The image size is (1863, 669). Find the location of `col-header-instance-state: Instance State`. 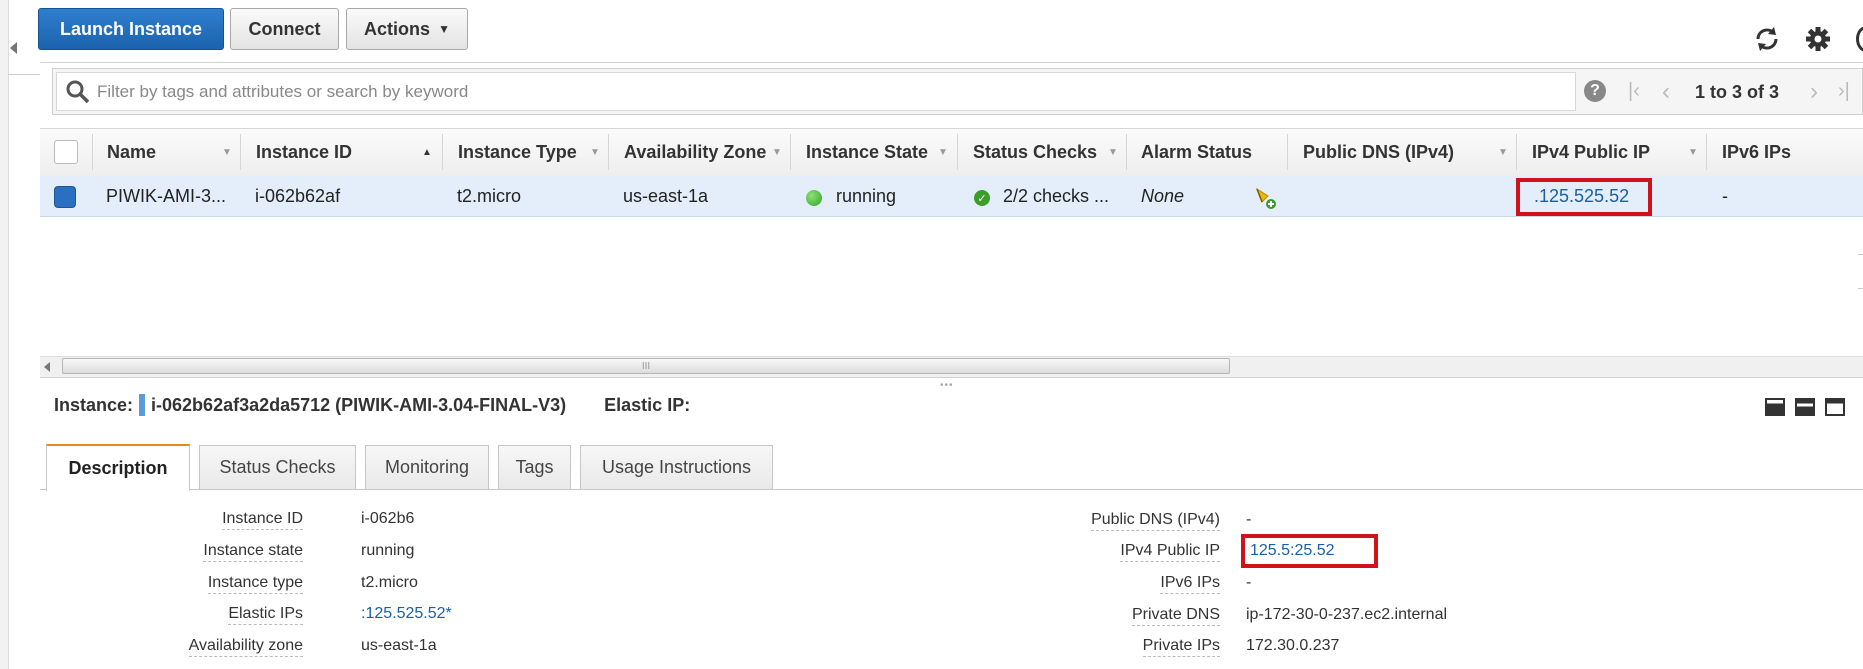

col-header-instance-state: Instance State is located at coordinates (867, 152).